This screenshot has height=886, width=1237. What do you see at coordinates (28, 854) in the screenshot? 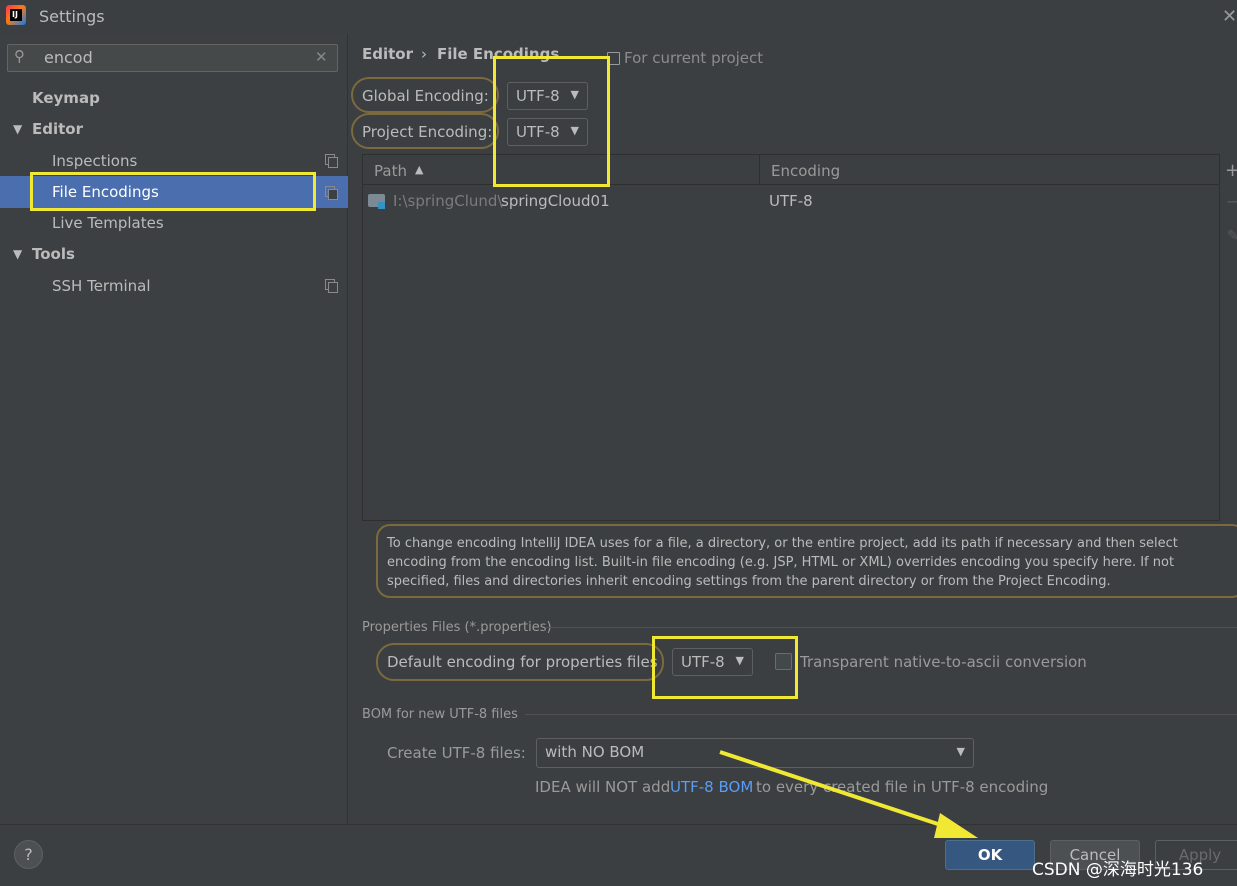
I see `help-button: ?` at bounding box center [28, 854].